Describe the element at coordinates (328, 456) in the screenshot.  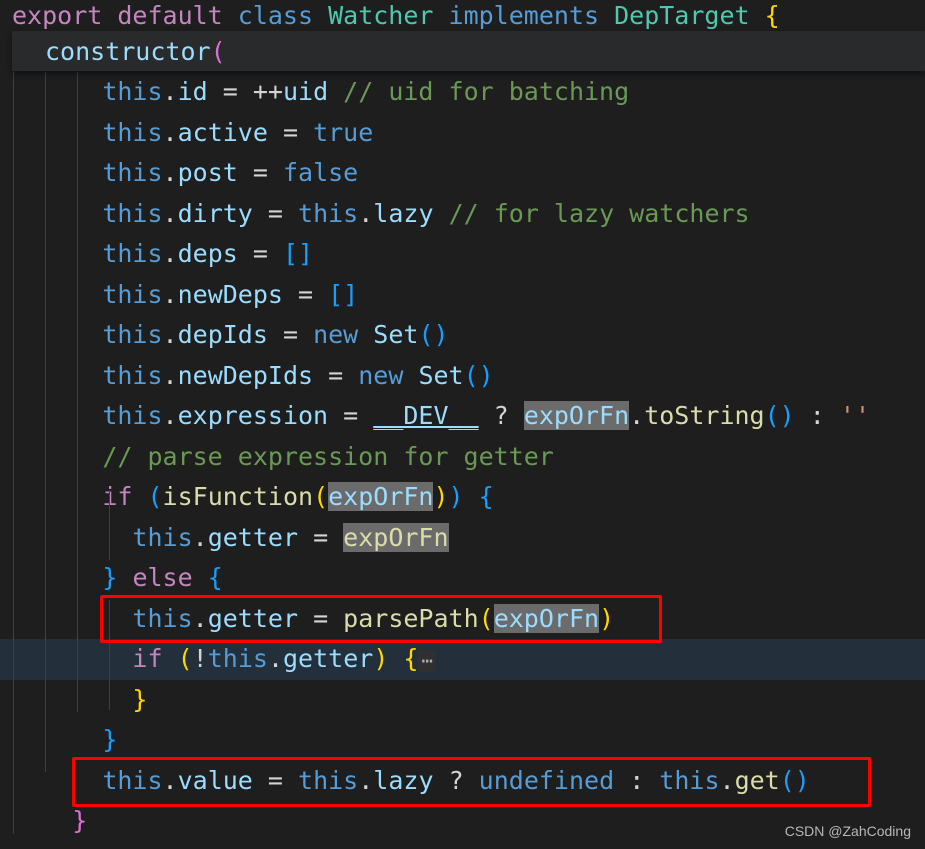
I see `comment-parse-expression: // parse expression for getter` at that location.